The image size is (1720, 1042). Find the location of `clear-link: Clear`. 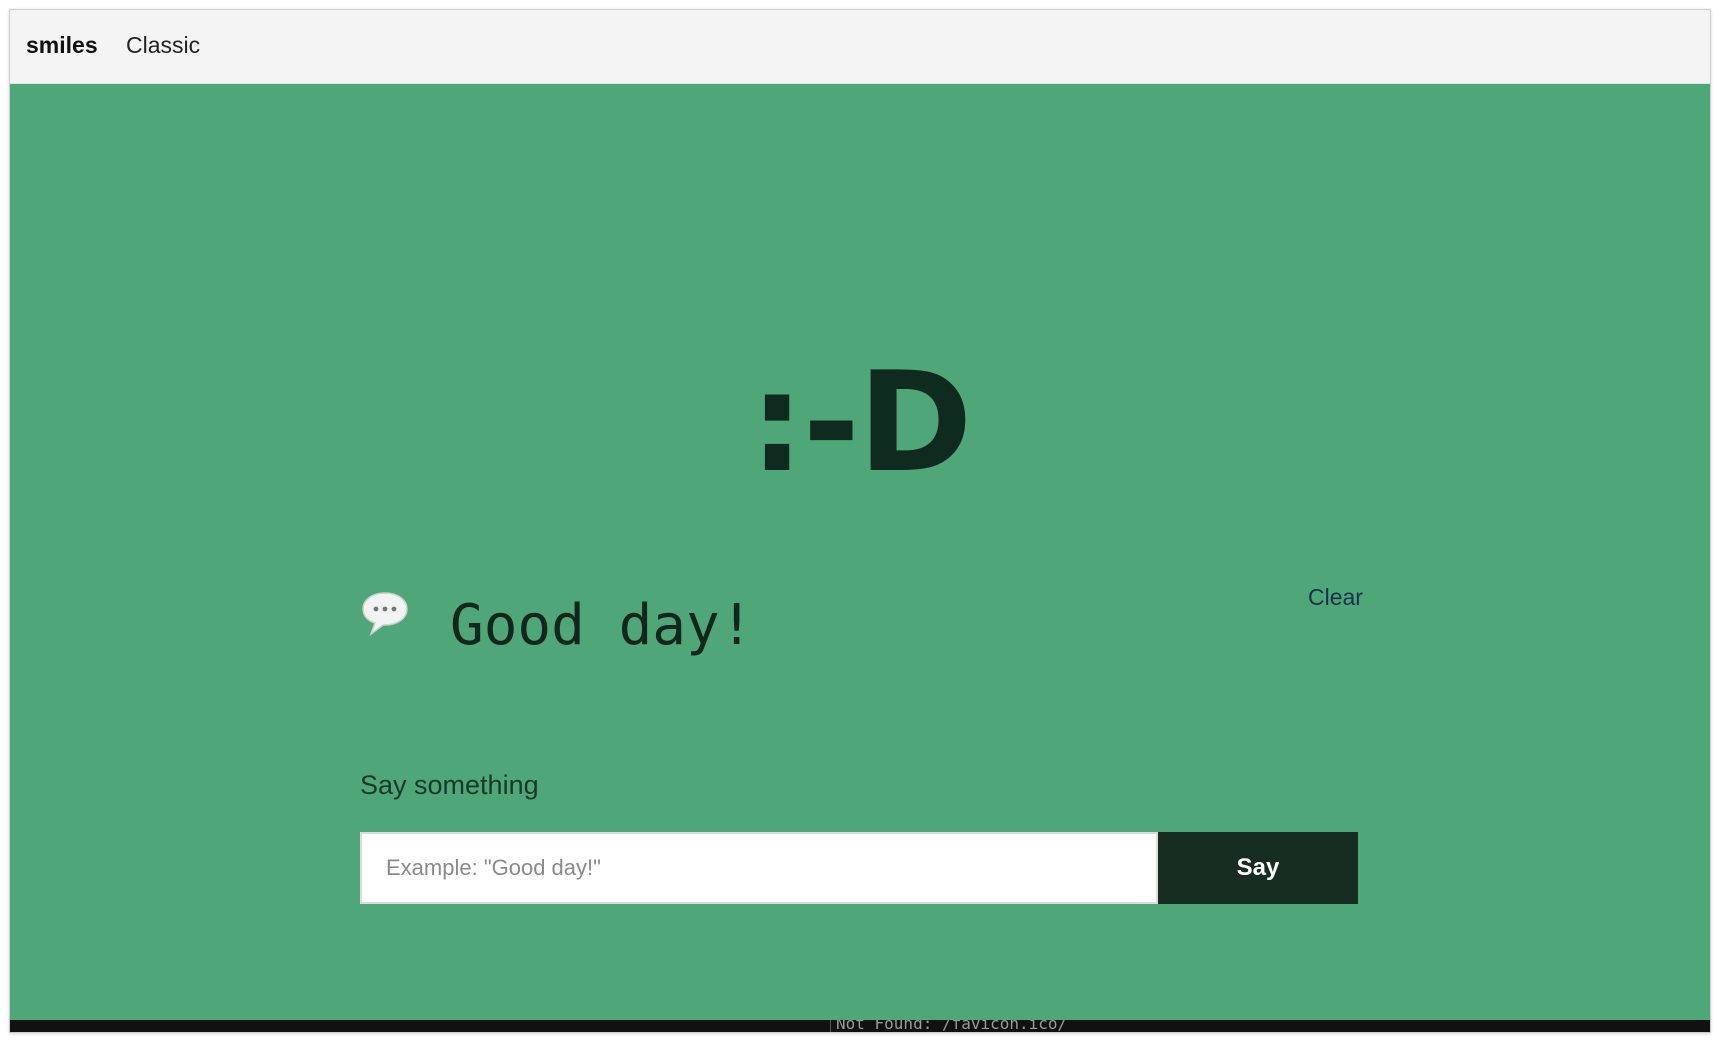

clear-link: Clear is located at coordinates (1335, 597).